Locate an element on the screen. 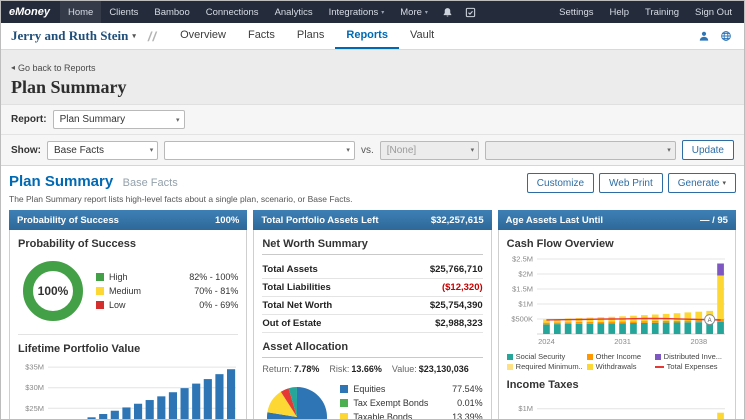 This screenshot has height=420, width=745. svg-text: A is located at coordinates (709, 321).